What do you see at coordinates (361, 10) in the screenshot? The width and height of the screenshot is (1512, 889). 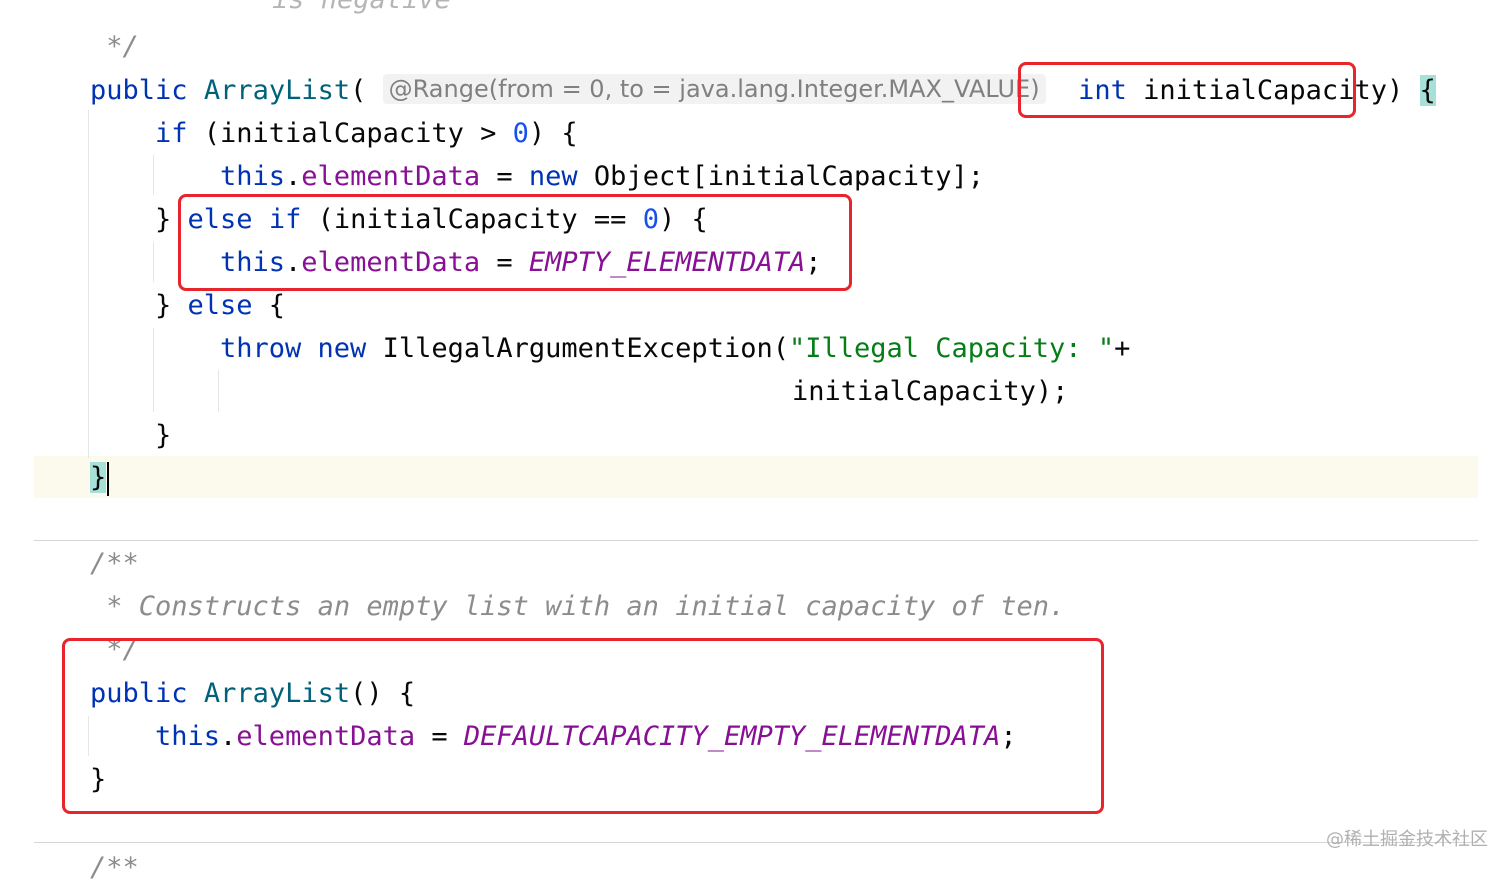 I see `comment-fragment: is negative` at bounding box center [361, 10].